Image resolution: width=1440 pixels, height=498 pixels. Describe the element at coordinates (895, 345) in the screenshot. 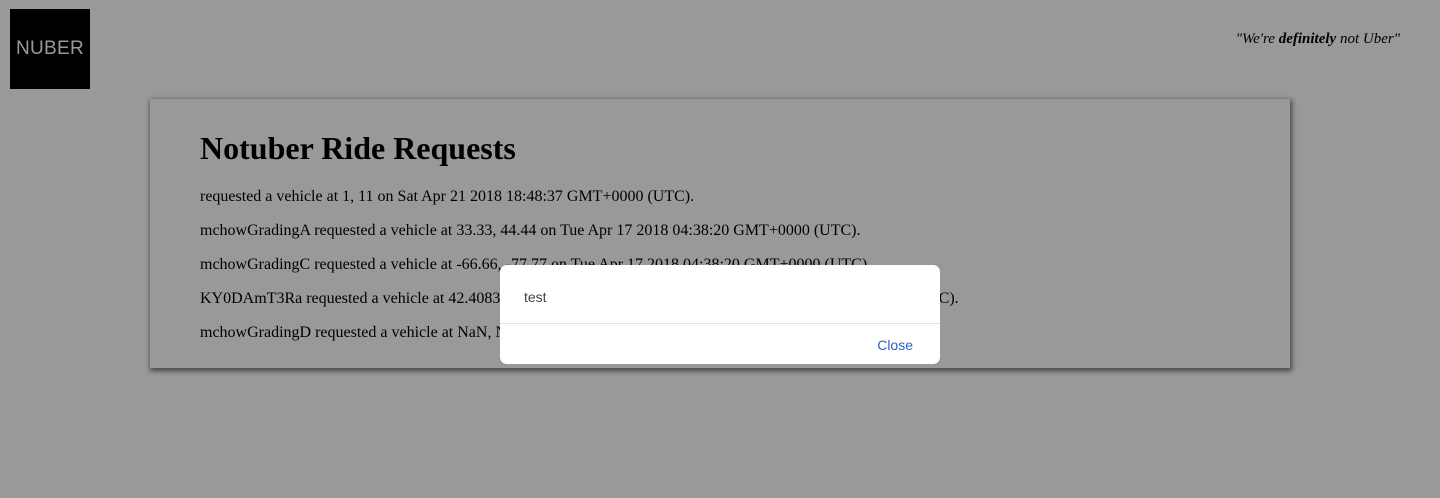

I see `close-button: Close` at that location.